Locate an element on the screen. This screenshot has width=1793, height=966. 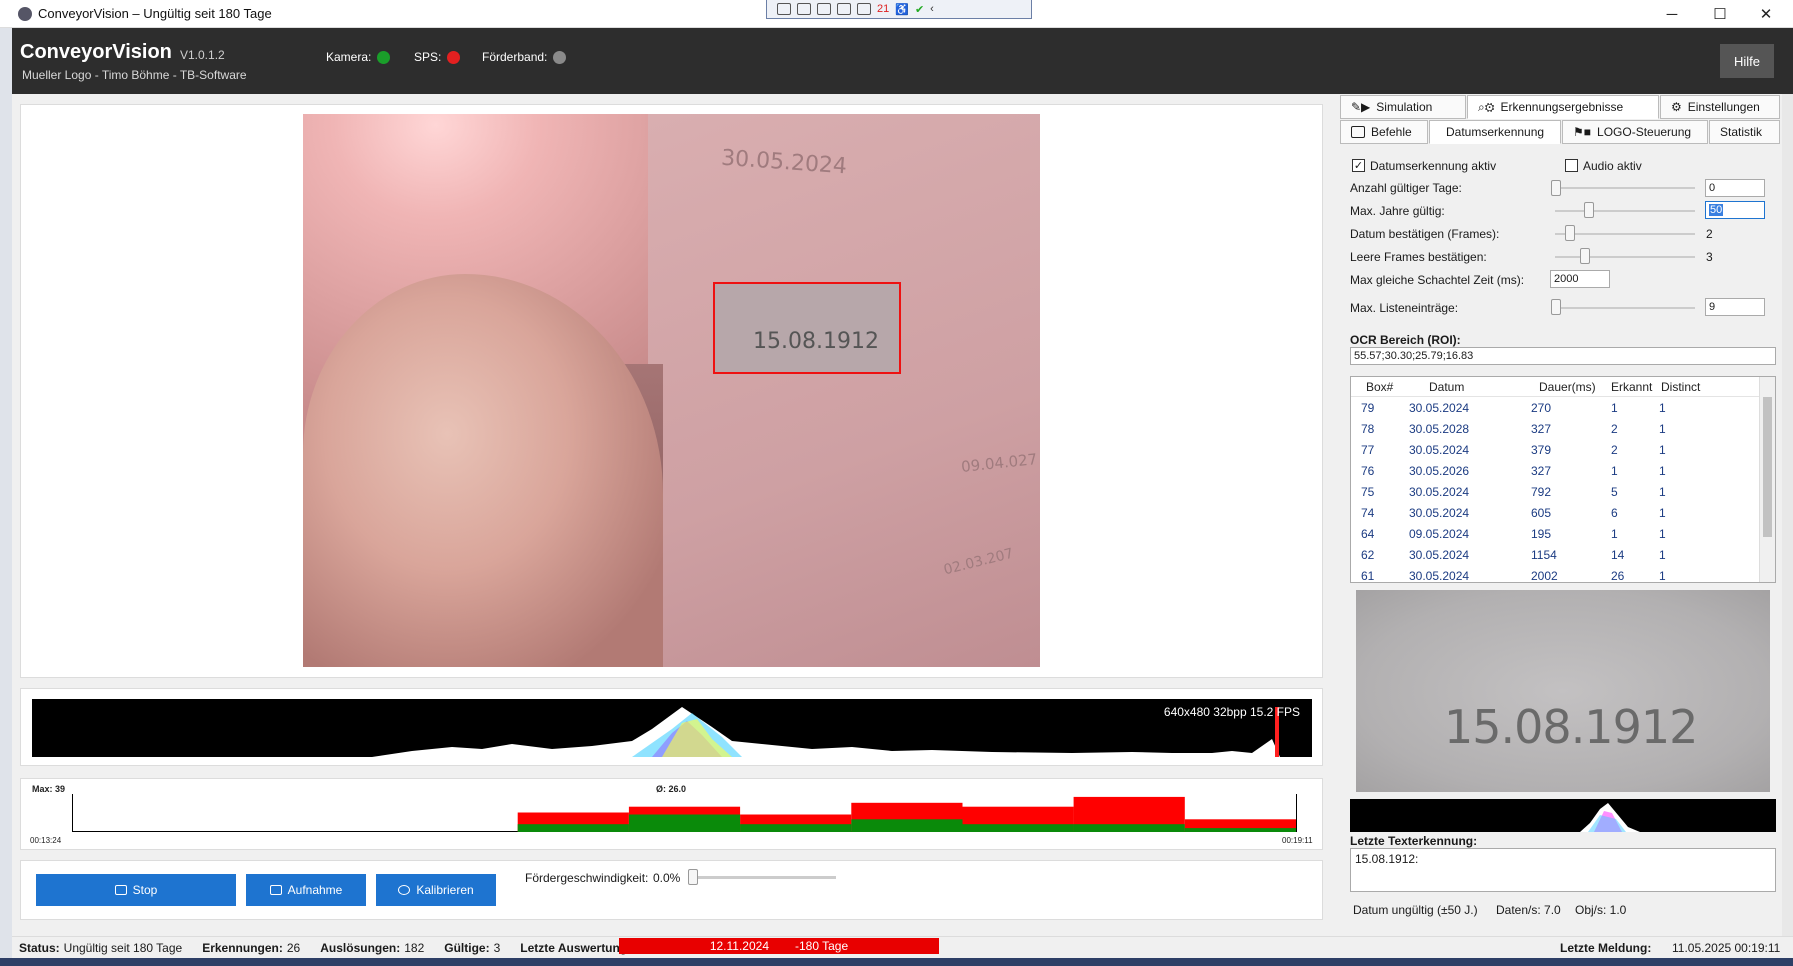
sps-status-dot is located at coordinates (454, 57).